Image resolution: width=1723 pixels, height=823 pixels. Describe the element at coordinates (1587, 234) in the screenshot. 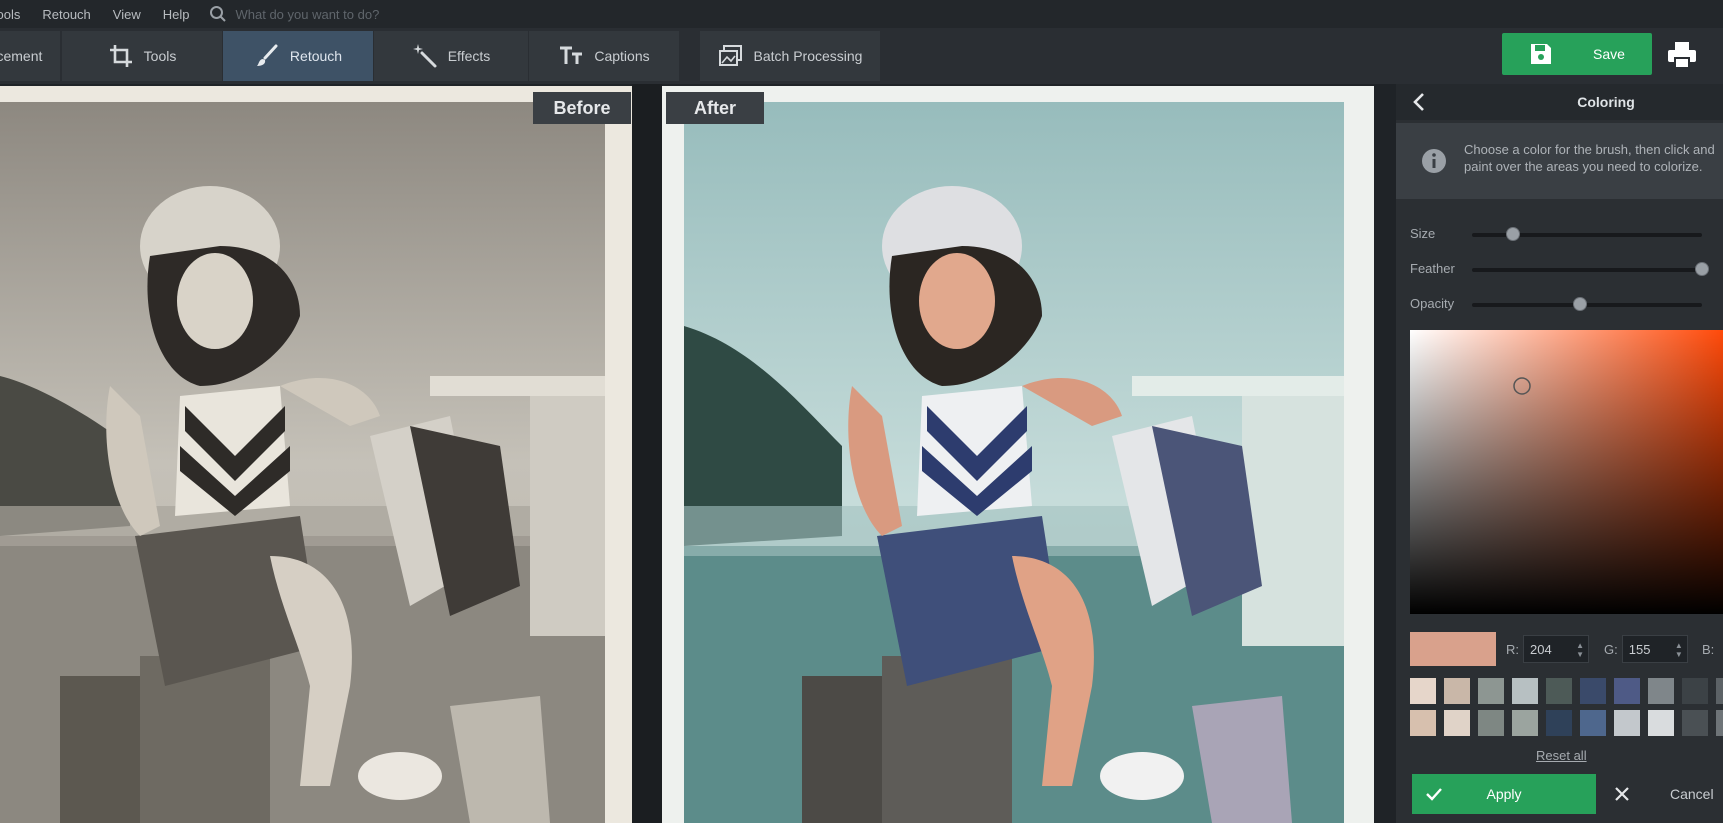

I see `size-slider-track` at that location.